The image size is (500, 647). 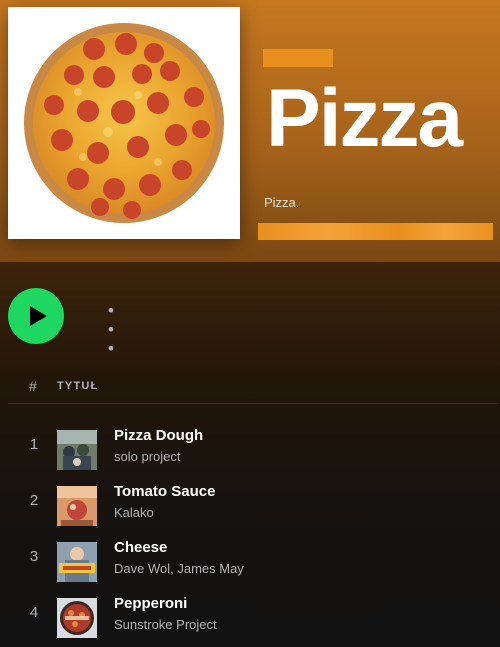 What do you see at coordinates (33, 386) in the screenshot?
I see `column-number: #` at bounding box center [33, 386].